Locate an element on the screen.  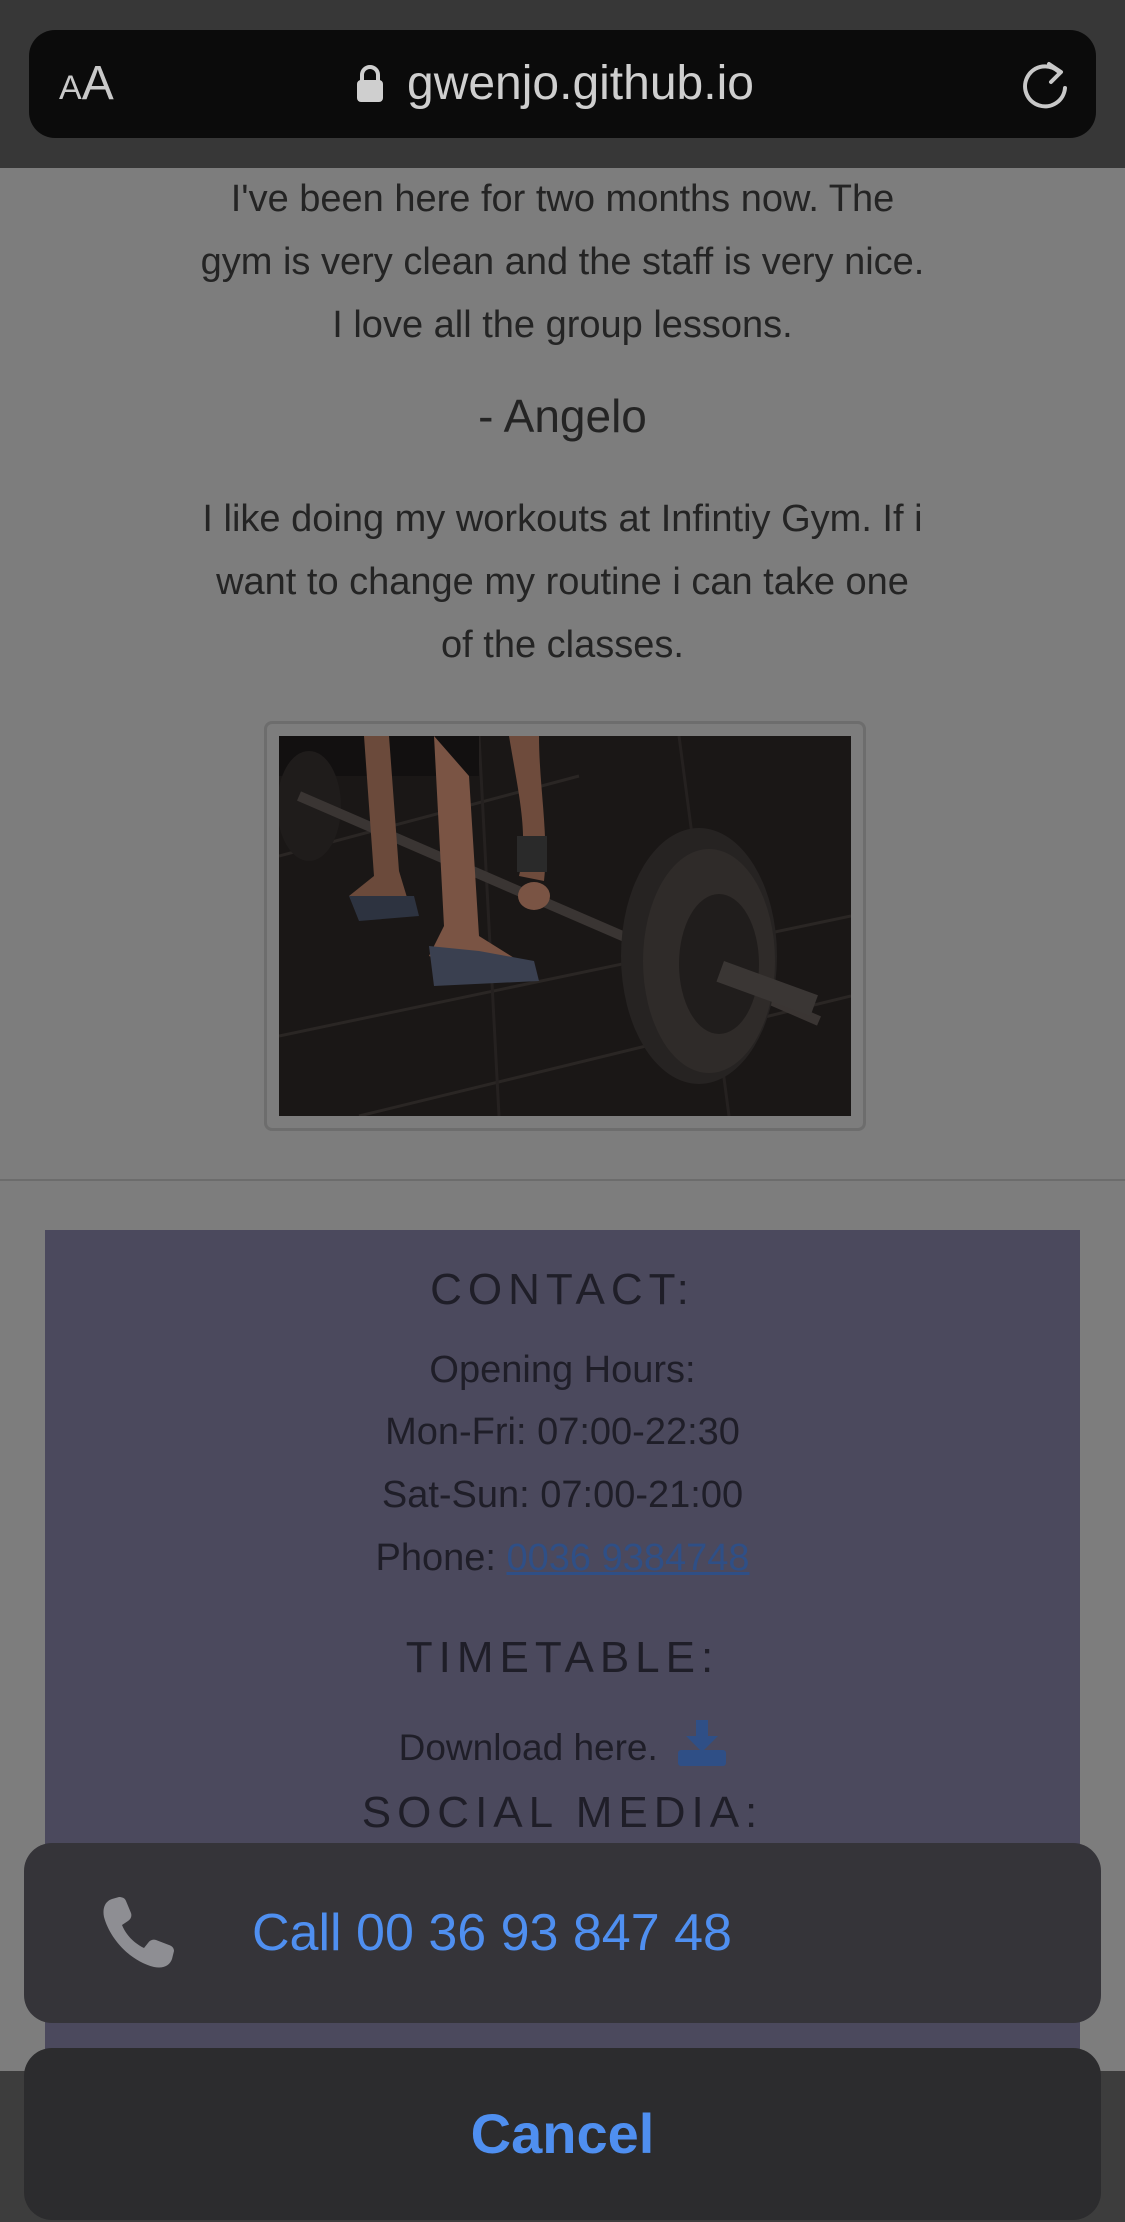
testimonial-line: of the classes. is located at coordinates (562, 645).